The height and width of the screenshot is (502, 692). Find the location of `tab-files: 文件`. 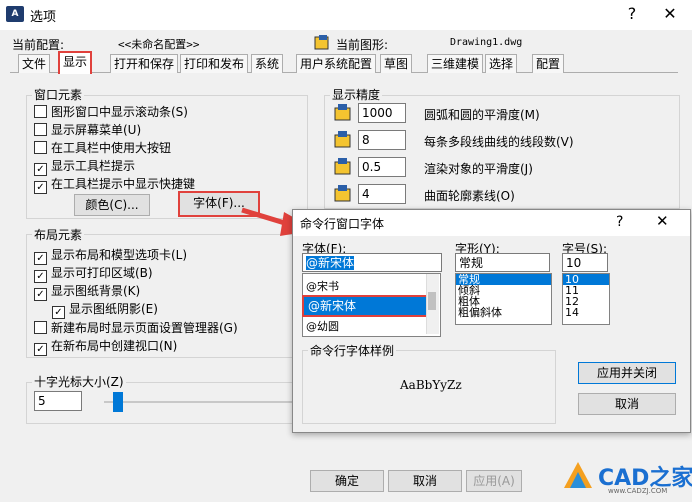

tab-files: 文件 is located at coordinates (34, 63).